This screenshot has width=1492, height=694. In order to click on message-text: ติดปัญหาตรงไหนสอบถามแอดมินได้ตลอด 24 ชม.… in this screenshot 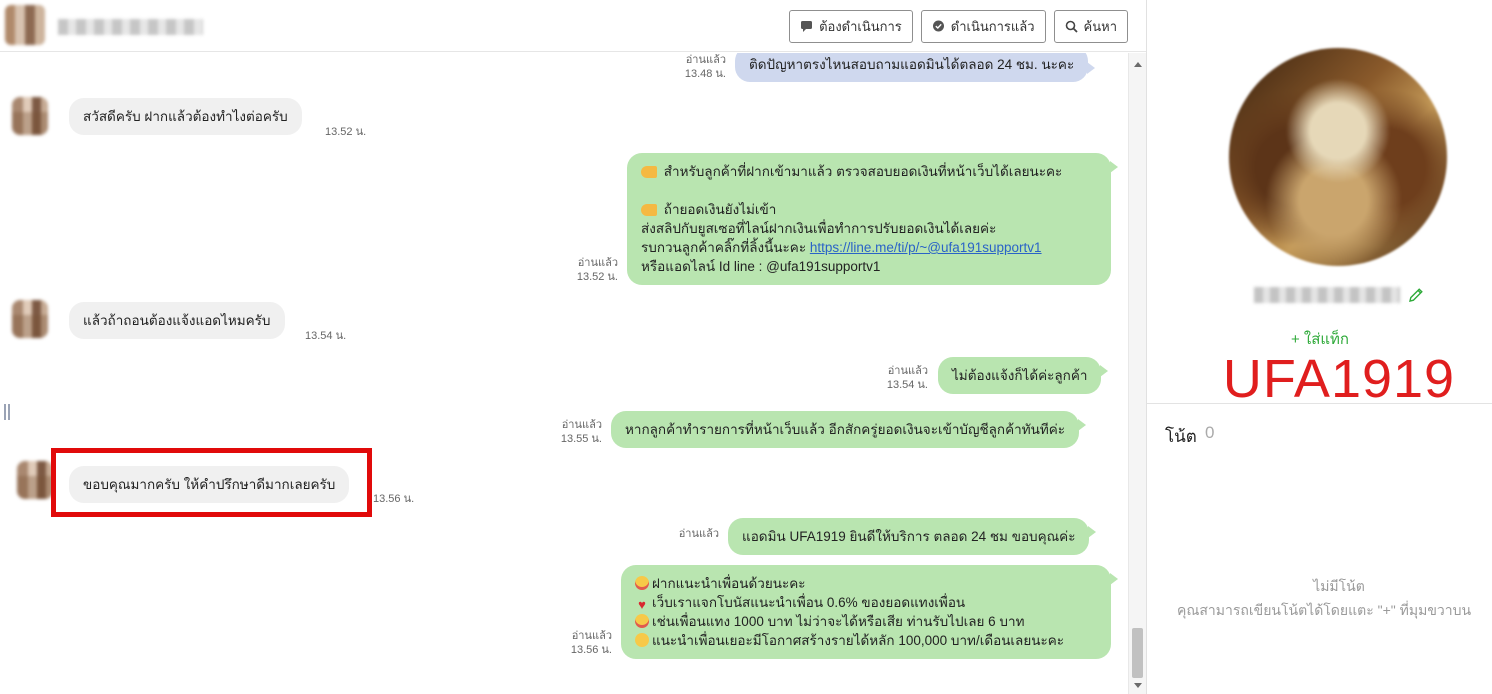, I will do `click(912, 64)`.